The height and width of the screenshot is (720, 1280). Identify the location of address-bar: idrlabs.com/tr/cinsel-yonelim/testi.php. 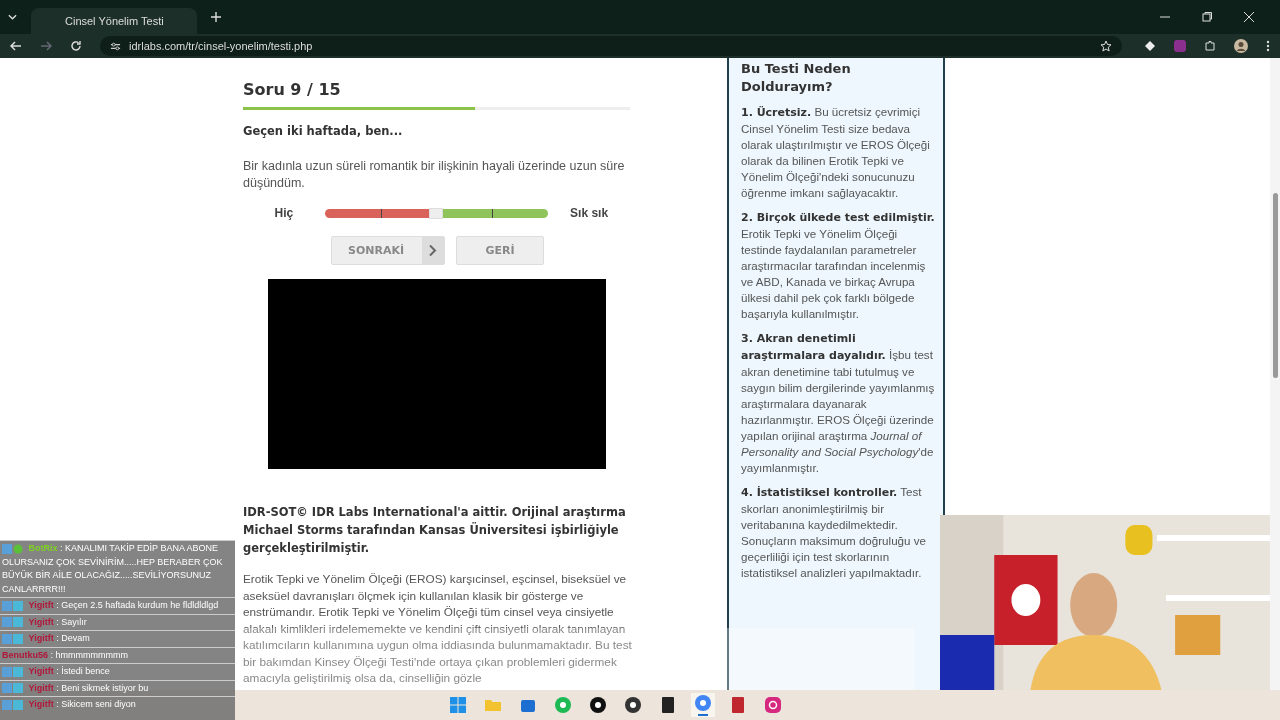
(611, 46).